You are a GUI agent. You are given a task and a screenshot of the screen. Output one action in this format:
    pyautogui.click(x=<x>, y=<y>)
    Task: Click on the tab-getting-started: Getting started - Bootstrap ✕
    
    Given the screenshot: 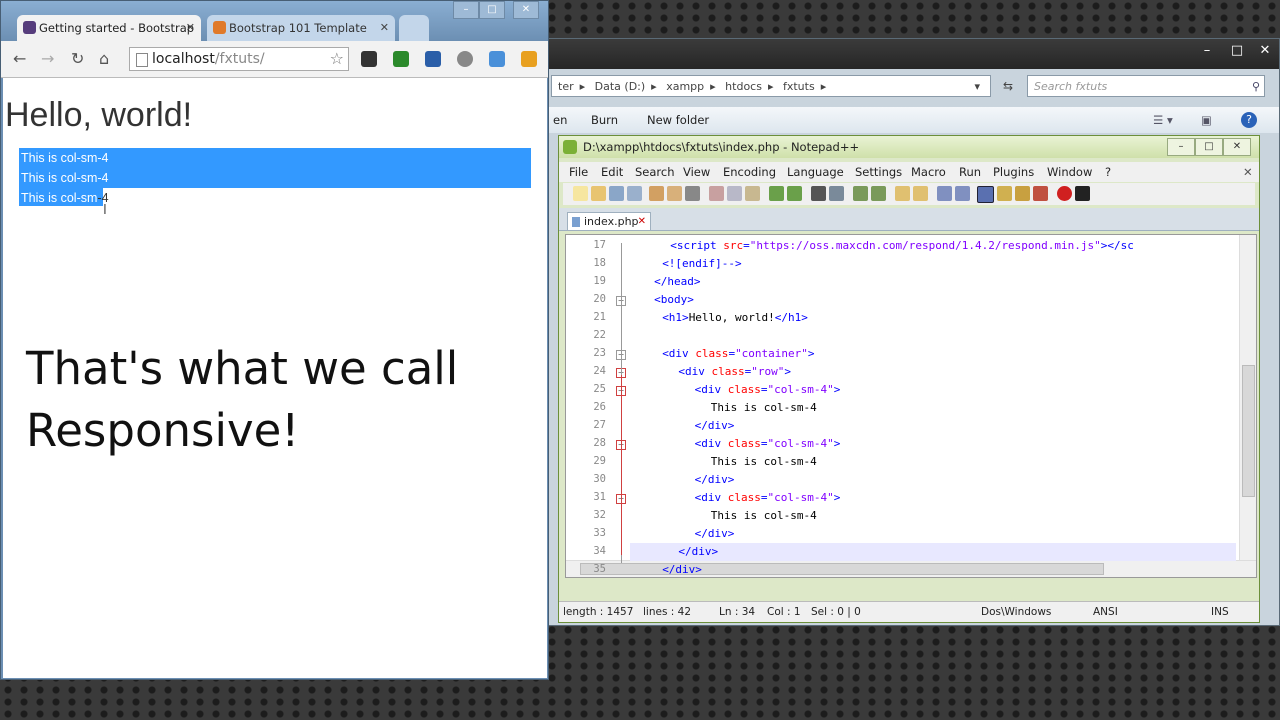 What is the action you would take?
    pyautogui.click(x=109, y=28)
    